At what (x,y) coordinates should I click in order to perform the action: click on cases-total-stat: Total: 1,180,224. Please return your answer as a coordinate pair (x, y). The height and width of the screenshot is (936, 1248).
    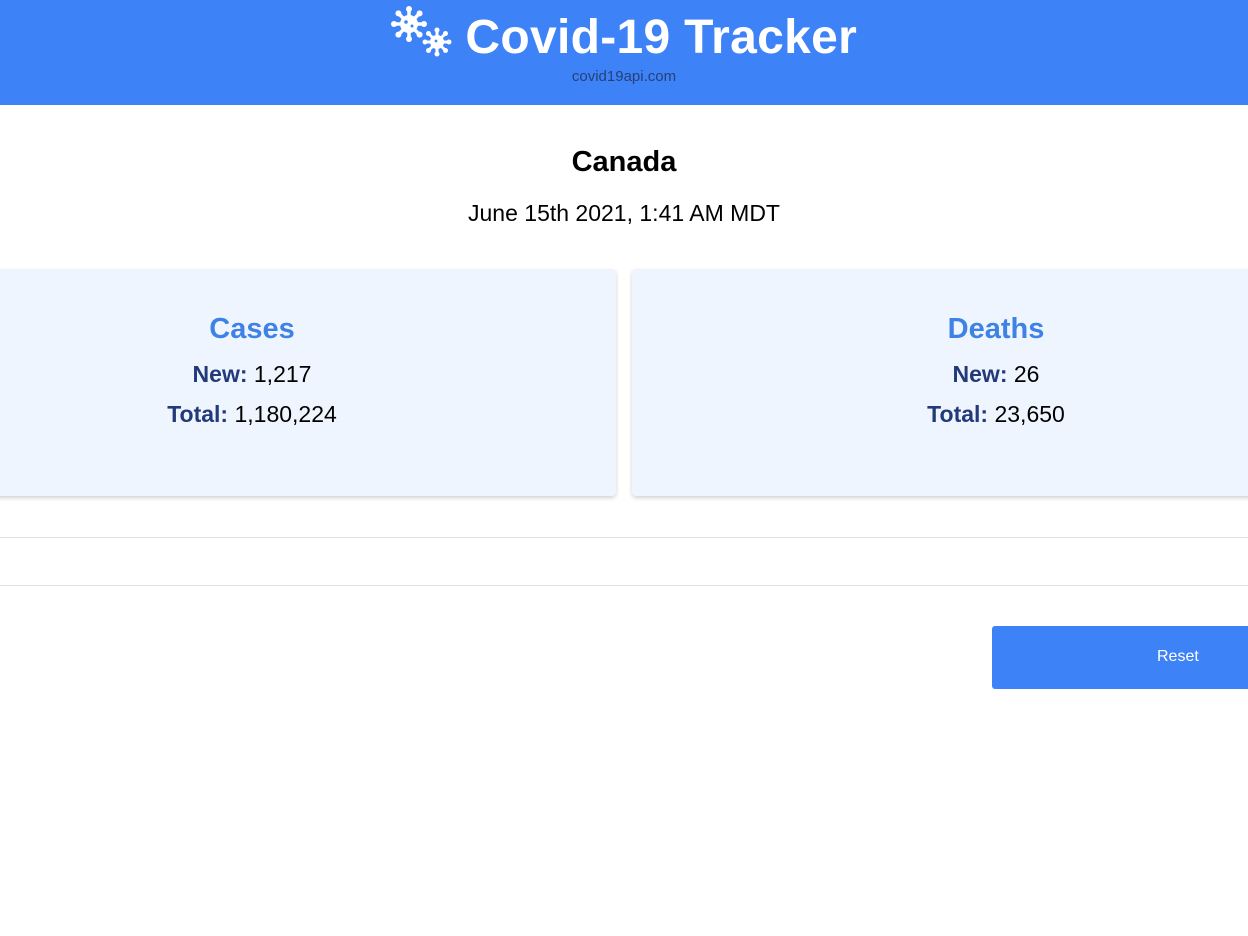
    Looking at the image, I should click on (258, 414).